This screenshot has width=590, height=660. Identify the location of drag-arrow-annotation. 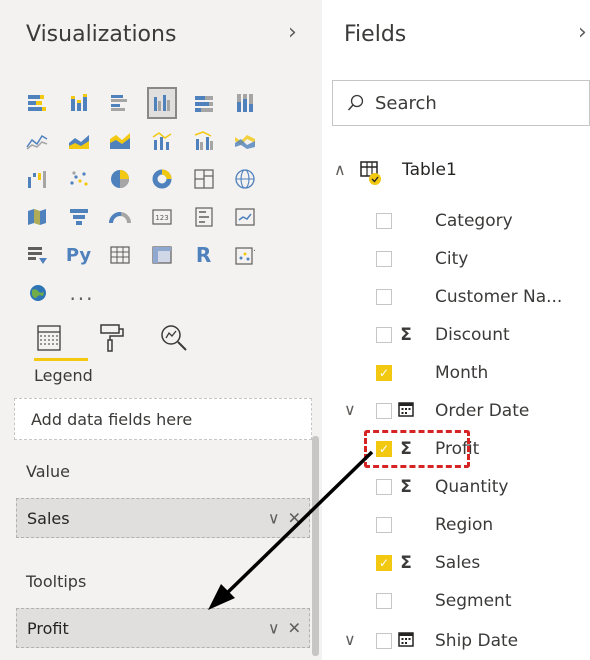
(291, 530).